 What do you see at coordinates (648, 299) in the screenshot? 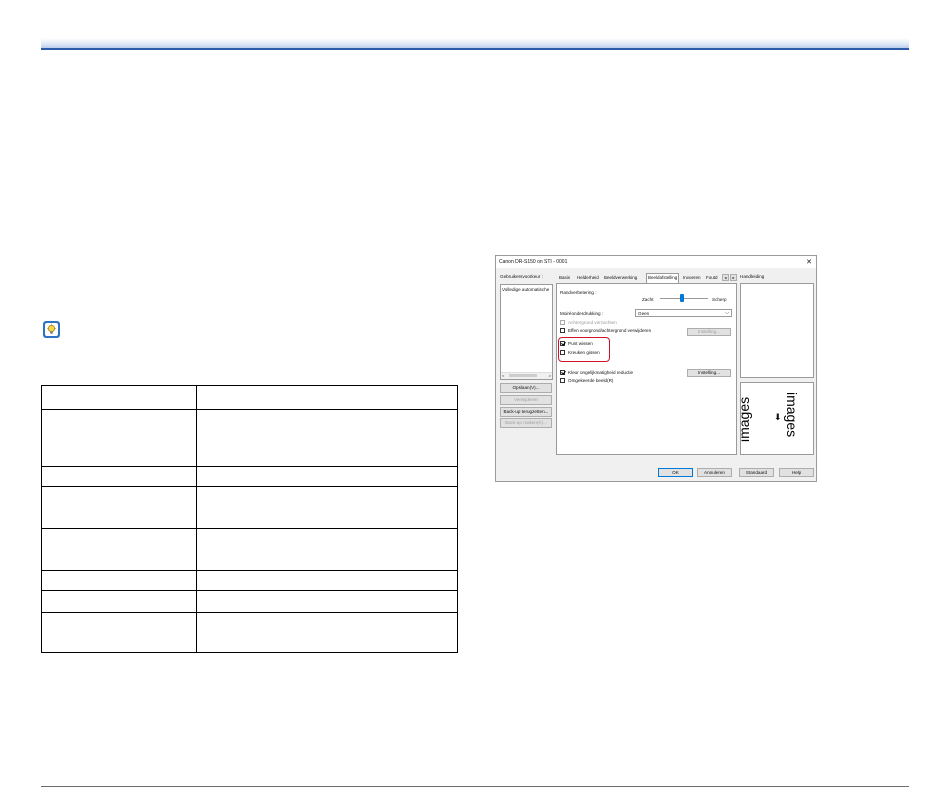
I see `slider-min-label: Zacht` at bounding box center [648, 299].